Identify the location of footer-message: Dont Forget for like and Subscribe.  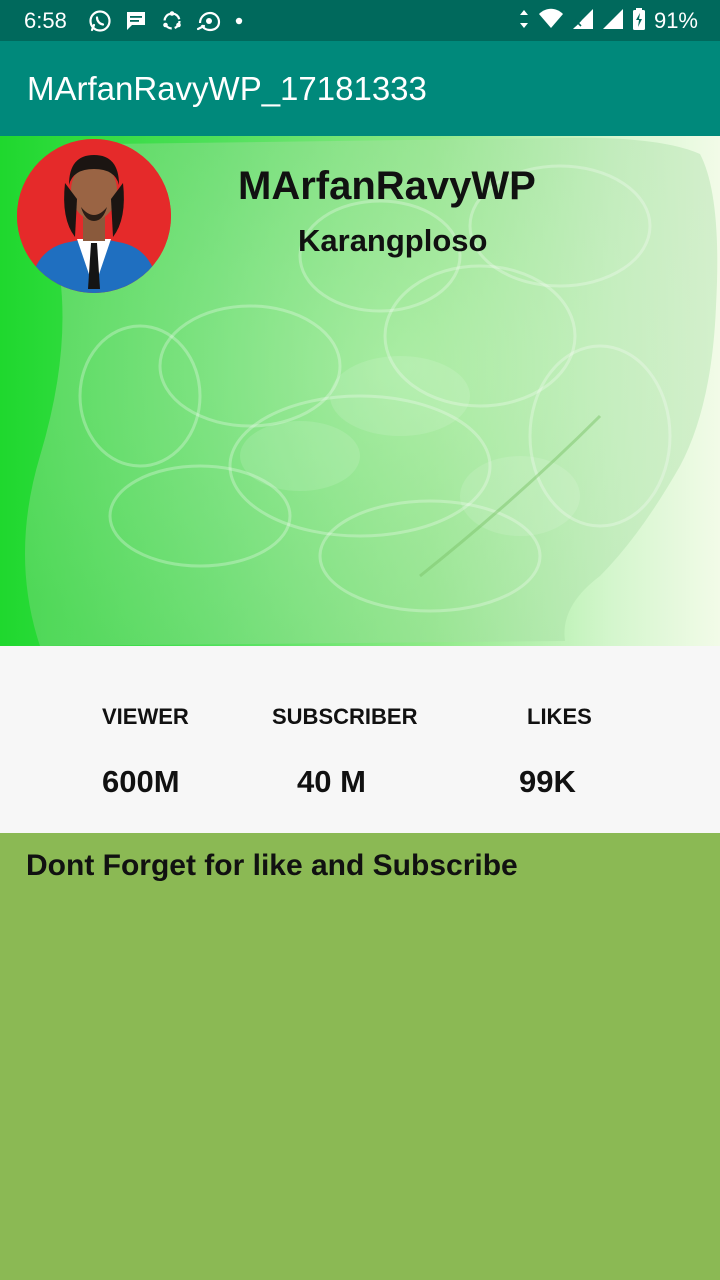
(272, 865).